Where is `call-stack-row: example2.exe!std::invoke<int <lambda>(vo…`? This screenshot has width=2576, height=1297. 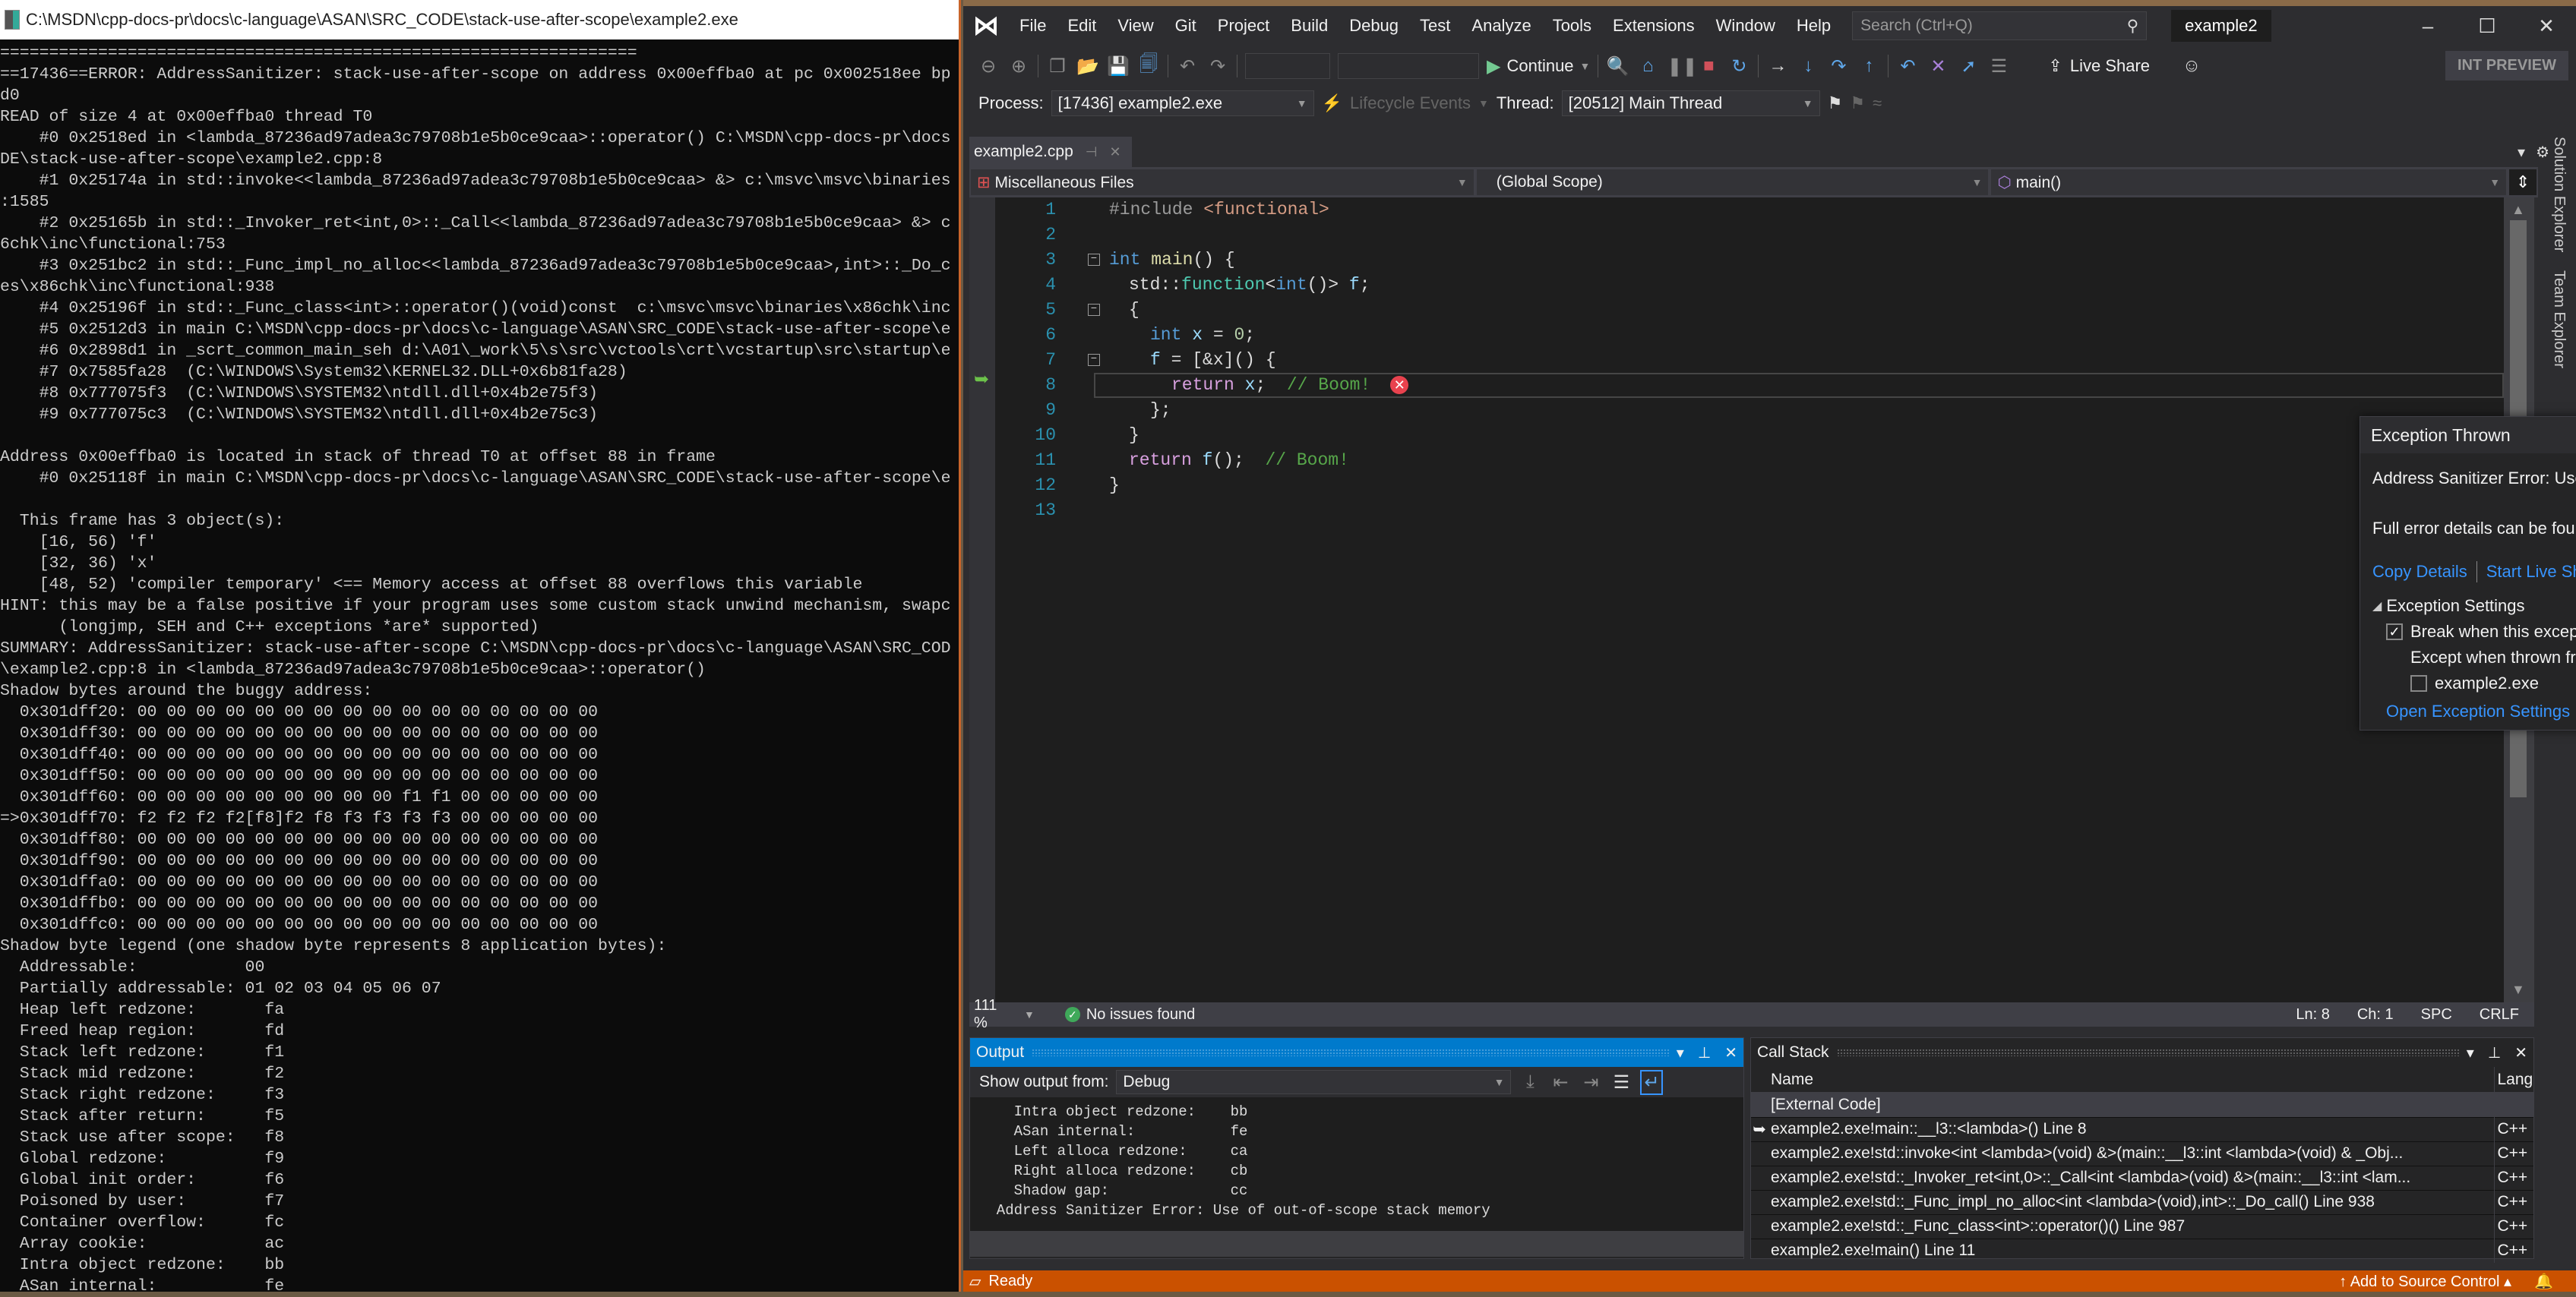
call-stack-row: example2.exe!std::invoke<int <lambda>(vo… is located at coordinates (2142, 1153).